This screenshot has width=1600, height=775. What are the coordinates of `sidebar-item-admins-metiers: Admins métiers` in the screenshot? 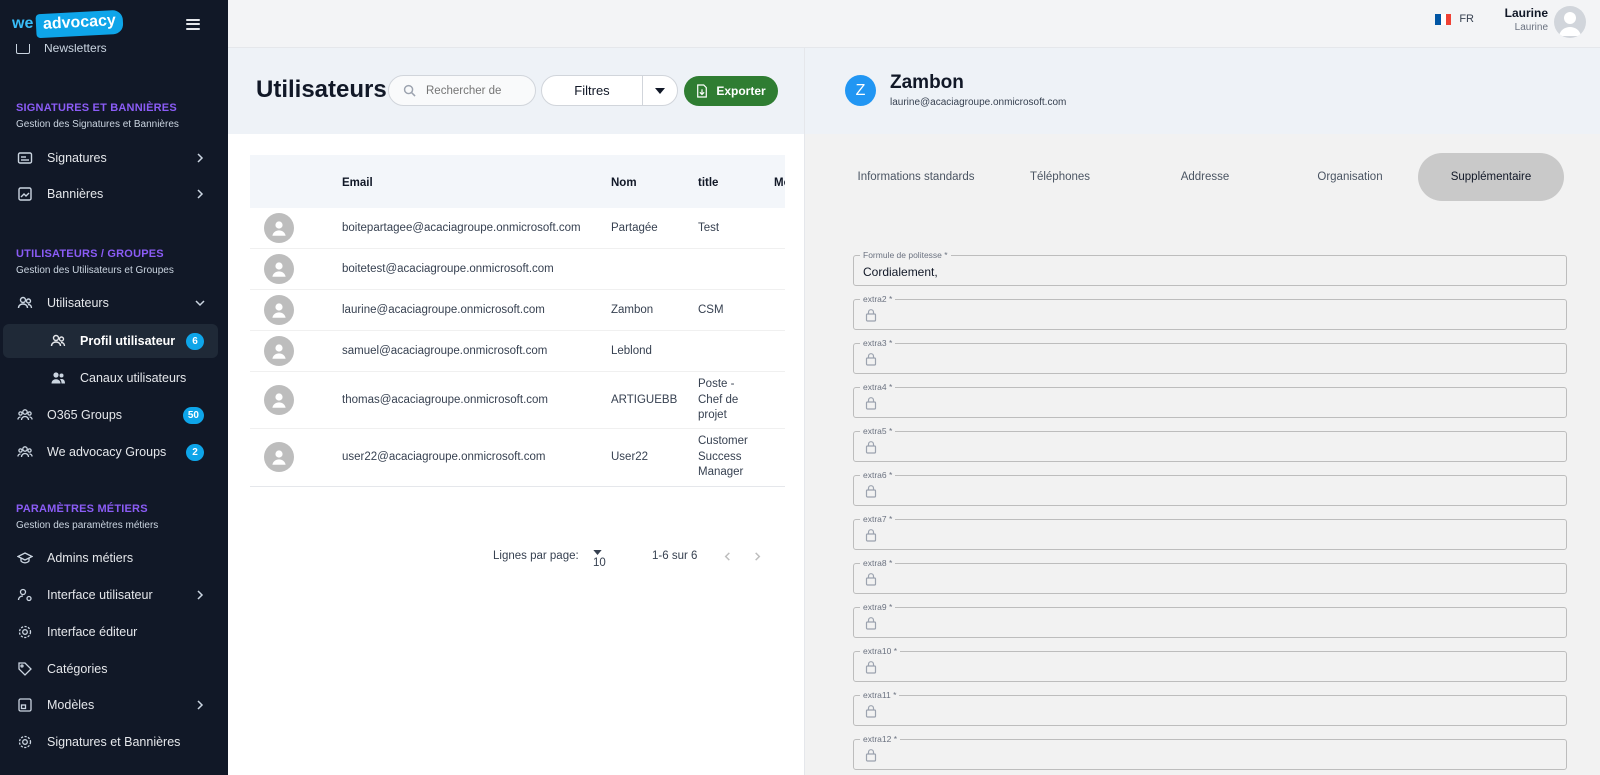 It's located at (110, 558).